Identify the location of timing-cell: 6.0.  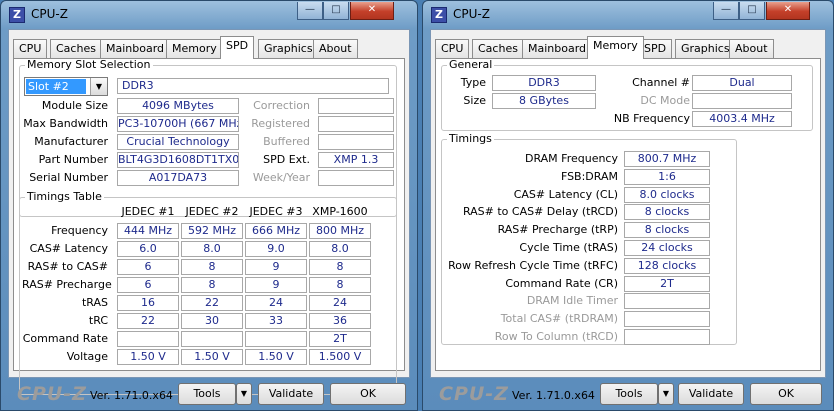
(148, 249).